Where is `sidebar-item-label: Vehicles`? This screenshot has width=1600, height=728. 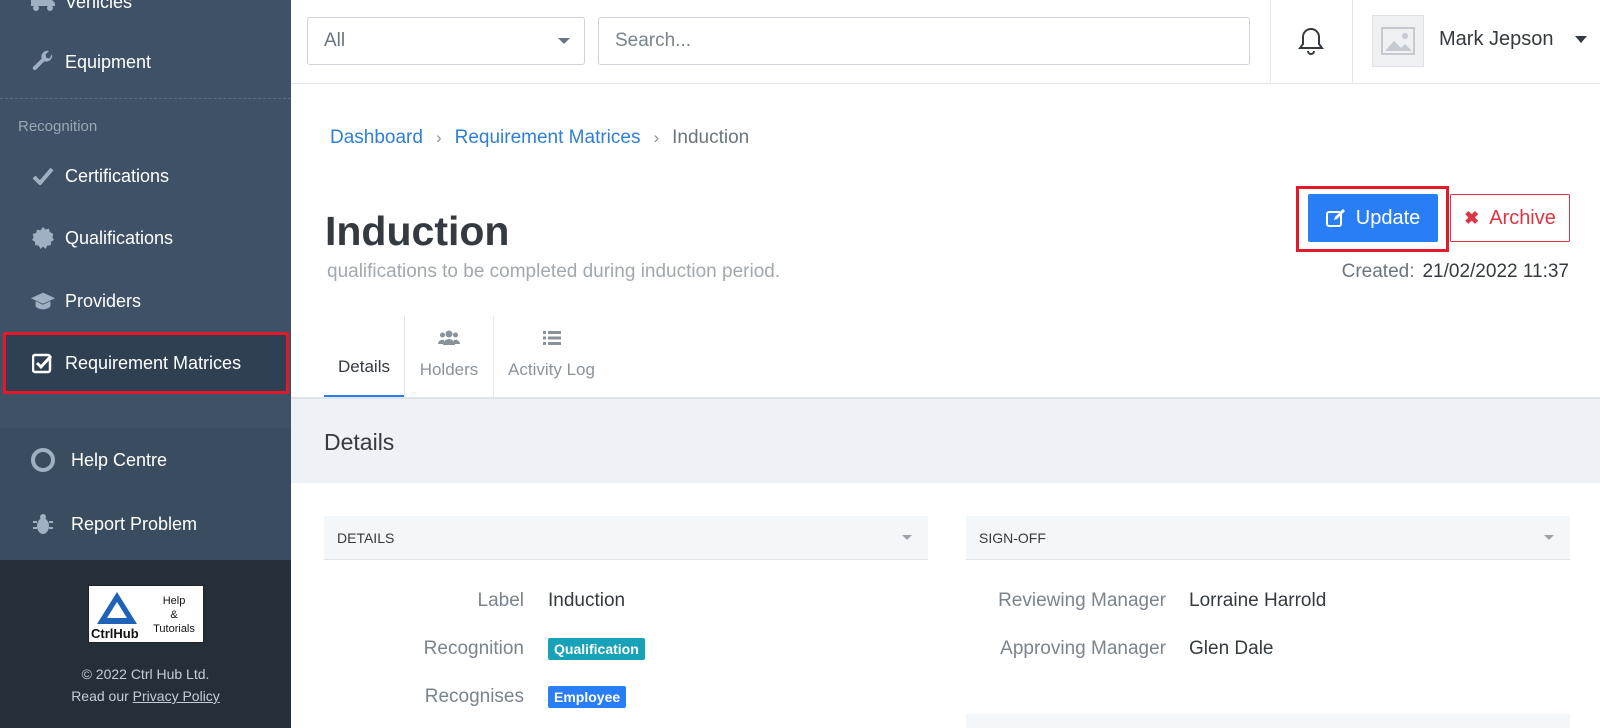 sidebar-item-label: Vehicles is located at coordinates (99, 6).